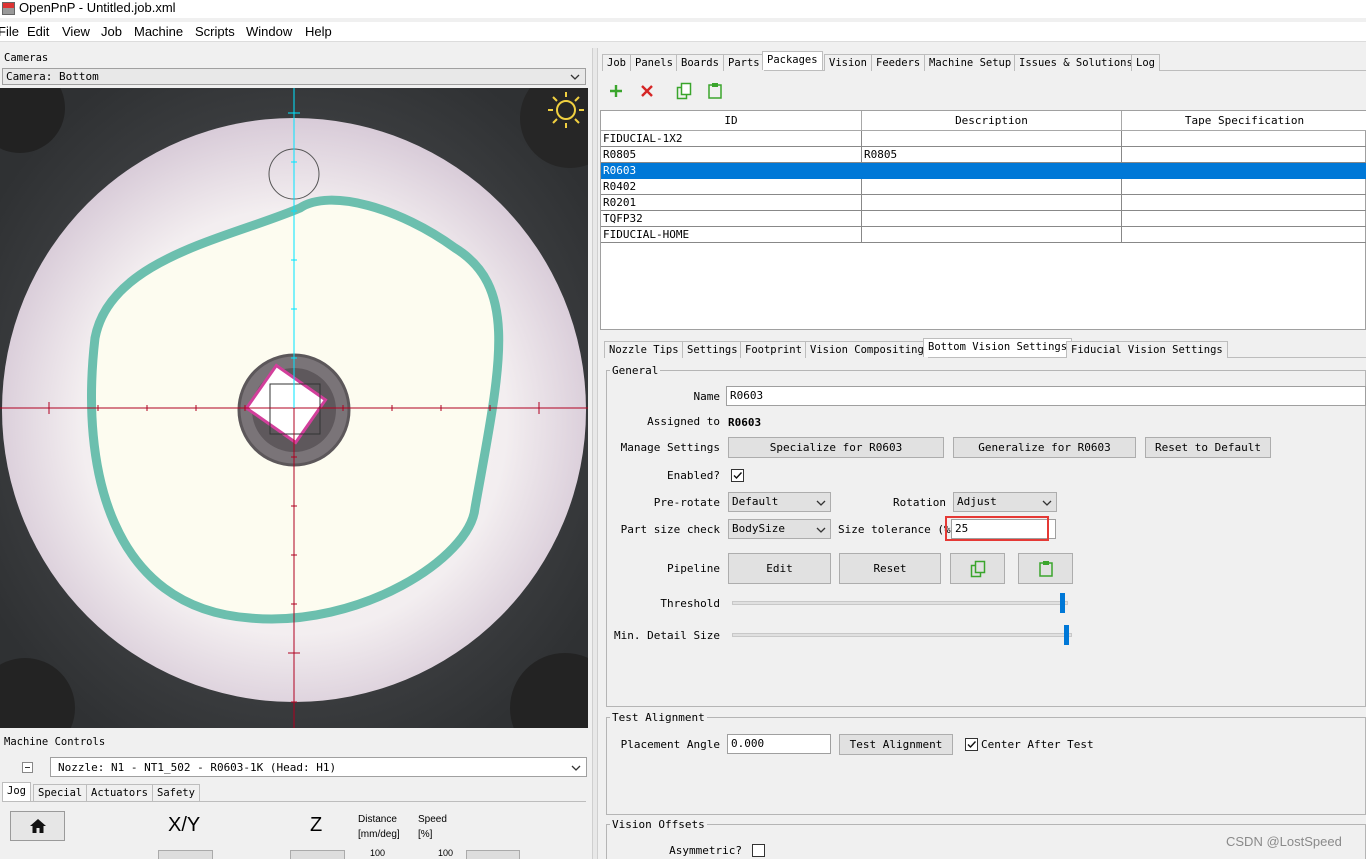  What do you see at coordinates (992, 155) in the screenshot?
I see `cell-description: R0805` at bounding box center [992, 155].